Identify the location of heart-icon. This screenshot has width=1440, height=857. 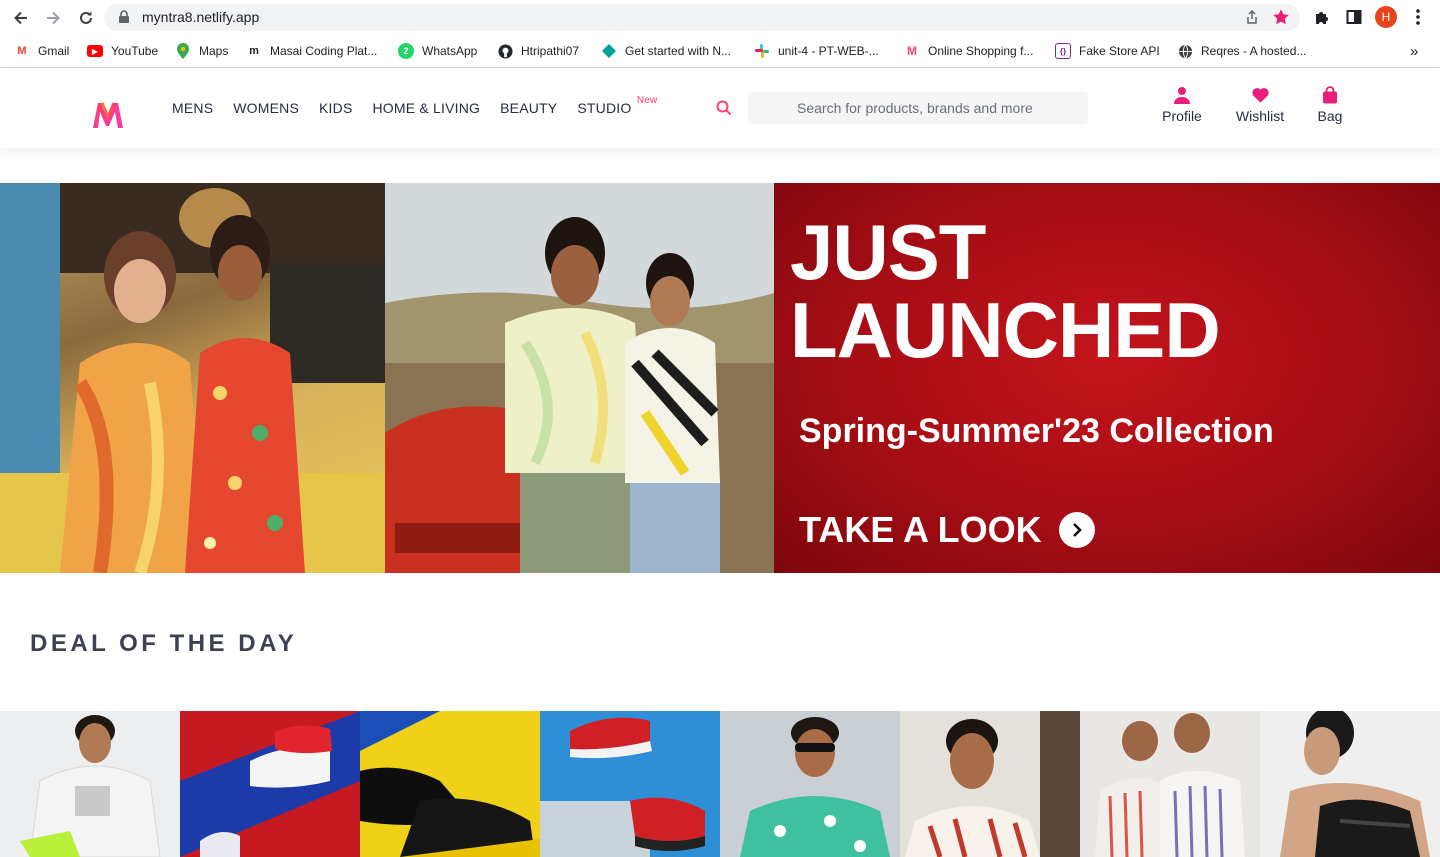
(1260, 95).